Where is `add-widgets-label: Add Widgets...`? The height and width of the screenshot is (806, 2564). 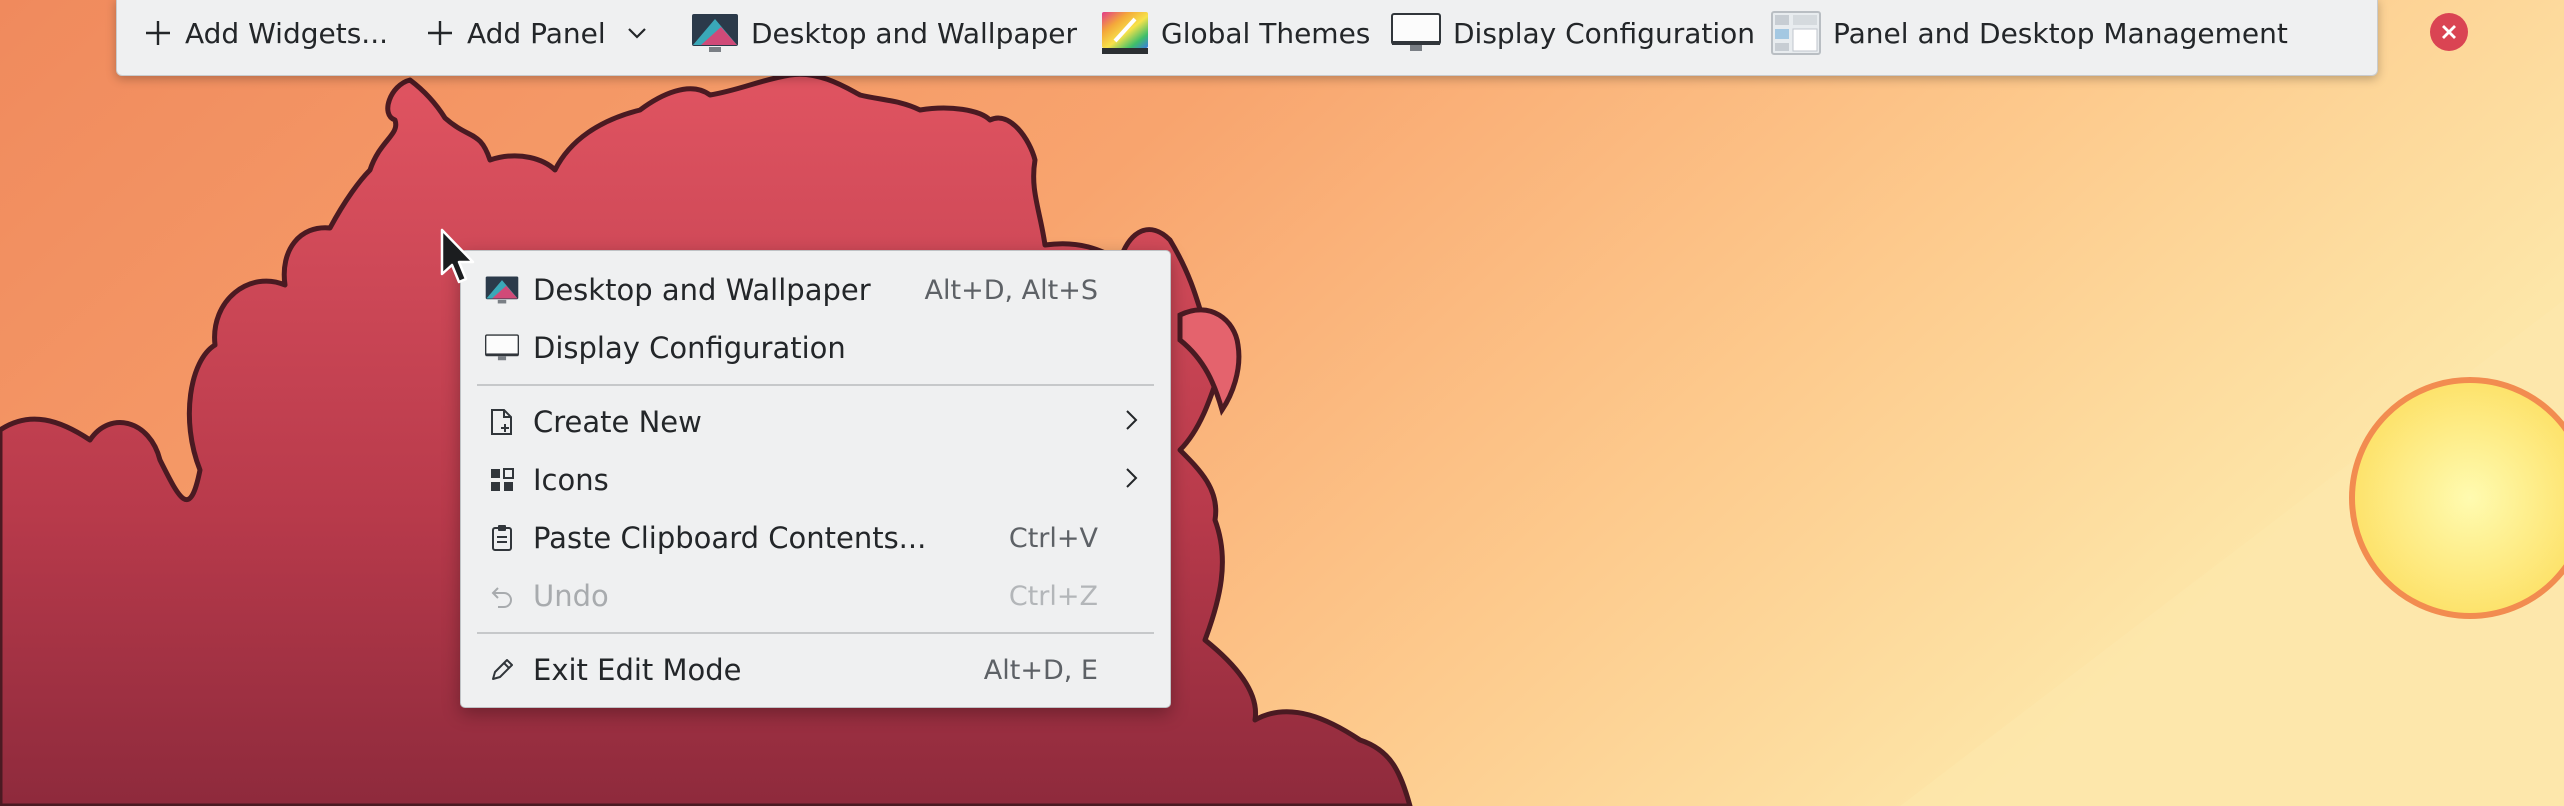 add-widgets-label: Add Widgets... is located at coordinates (286, 33).